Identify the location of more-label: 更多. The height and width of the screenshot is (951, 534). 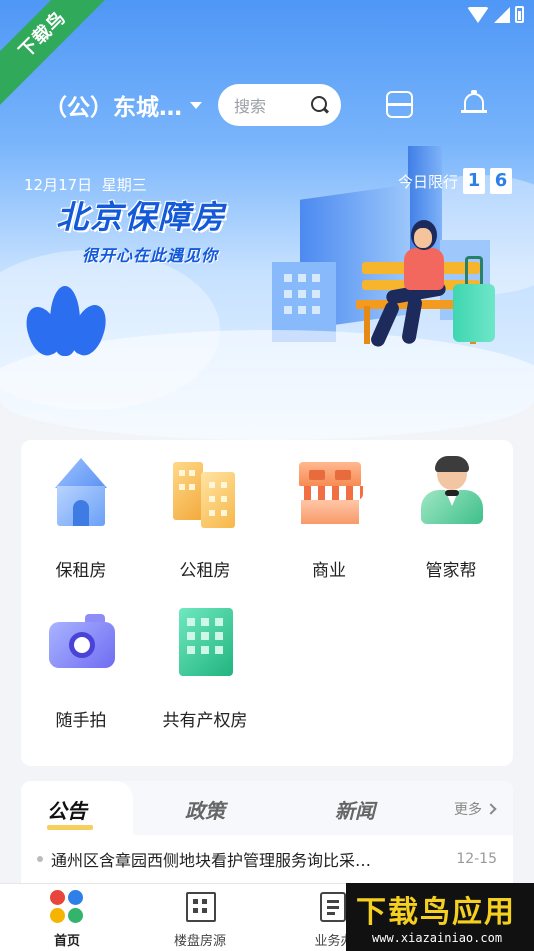
(468, 810).